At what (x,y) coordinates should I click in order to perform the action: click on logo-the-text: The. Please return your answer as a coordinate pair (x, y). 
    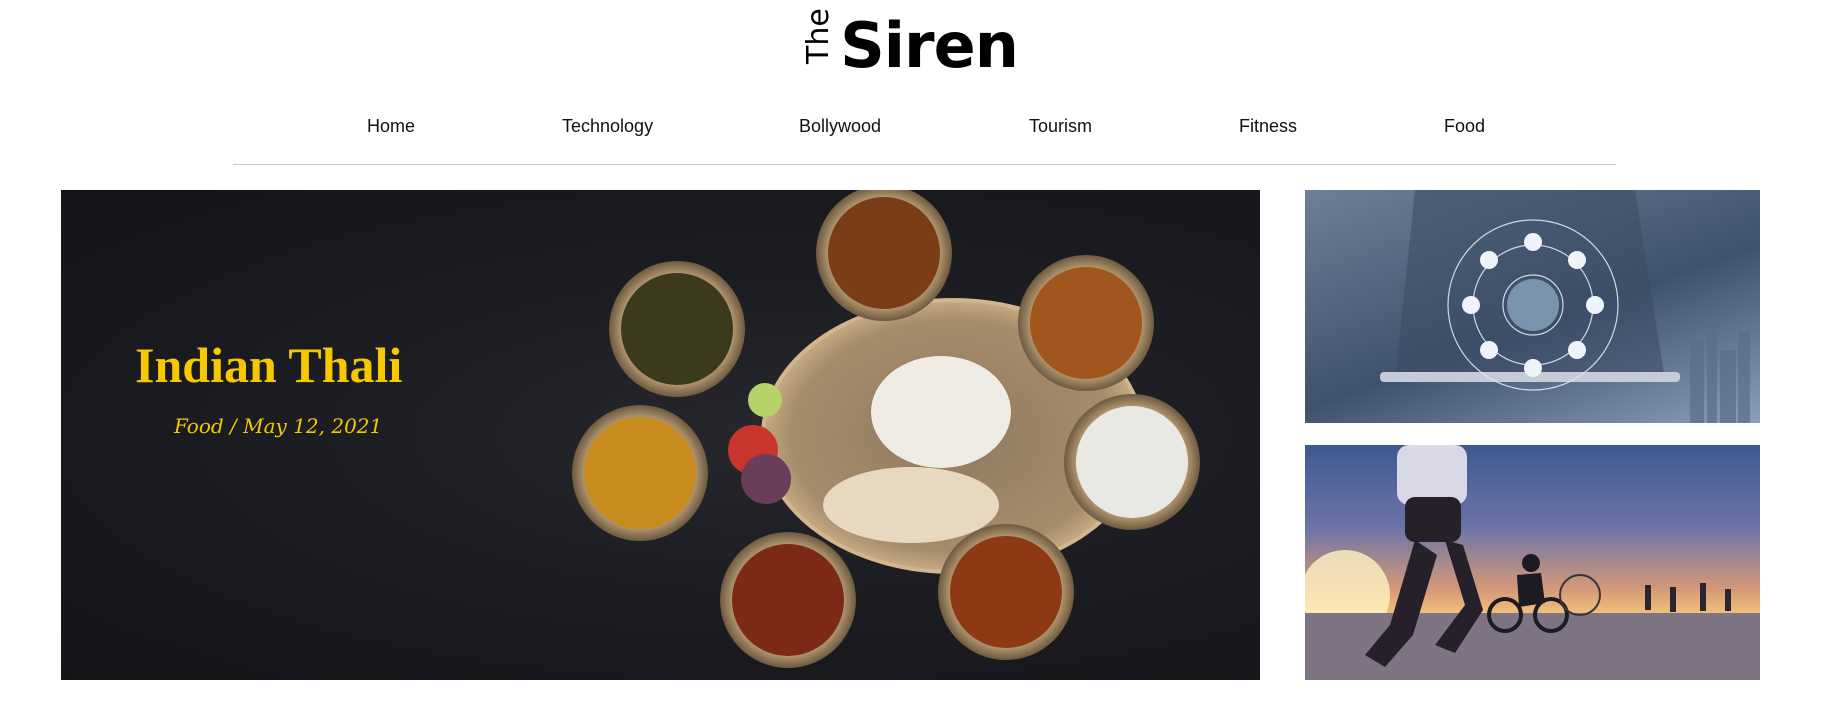
    Looking at the image, I should click on (819, 36).